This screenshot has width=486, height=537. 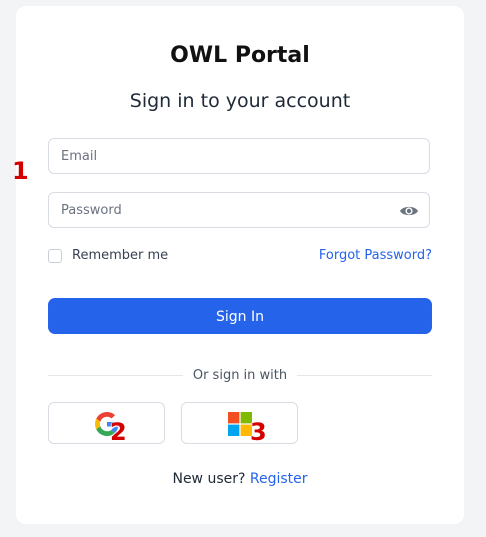 What do you see at coordinates (55, 255) in the screenshot?
I see `remember-me-checkbox` at bounding box center [55, 255].